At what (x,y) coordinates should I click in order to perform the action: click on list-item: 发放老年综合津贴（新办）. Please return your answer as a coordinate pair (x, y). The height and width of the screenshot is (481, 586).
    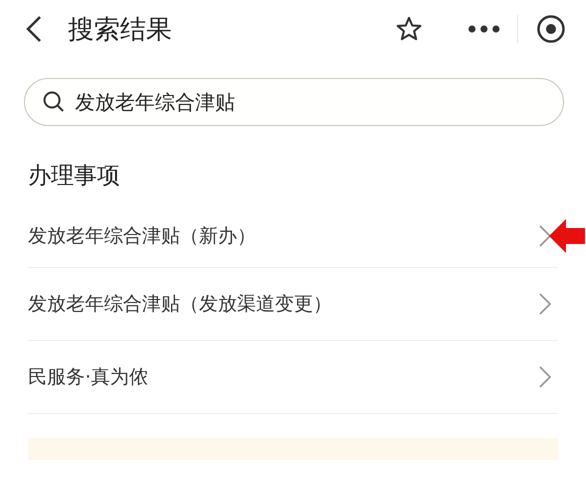
    Looking at the image, I should click on (283, 236).